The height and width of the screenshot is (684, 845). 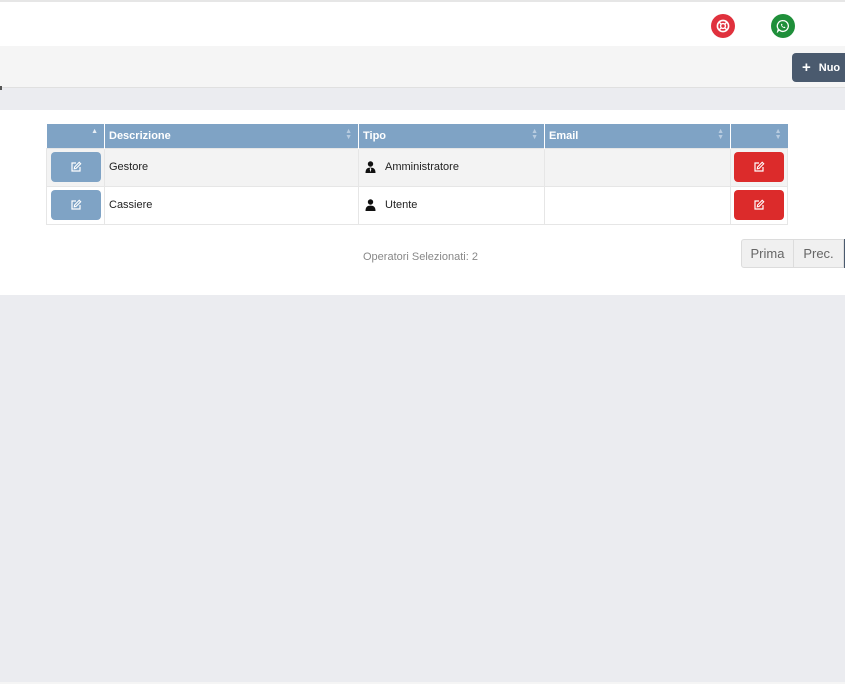 I want to click on cell-descrizione: Gestore, so click(x=231, y=167).